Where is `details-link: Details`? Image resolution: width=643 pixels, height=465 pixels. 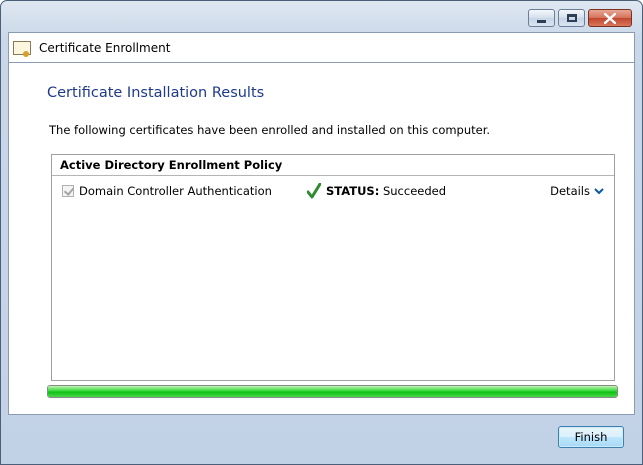 details-link: Details is located at coordinates (577, 191).